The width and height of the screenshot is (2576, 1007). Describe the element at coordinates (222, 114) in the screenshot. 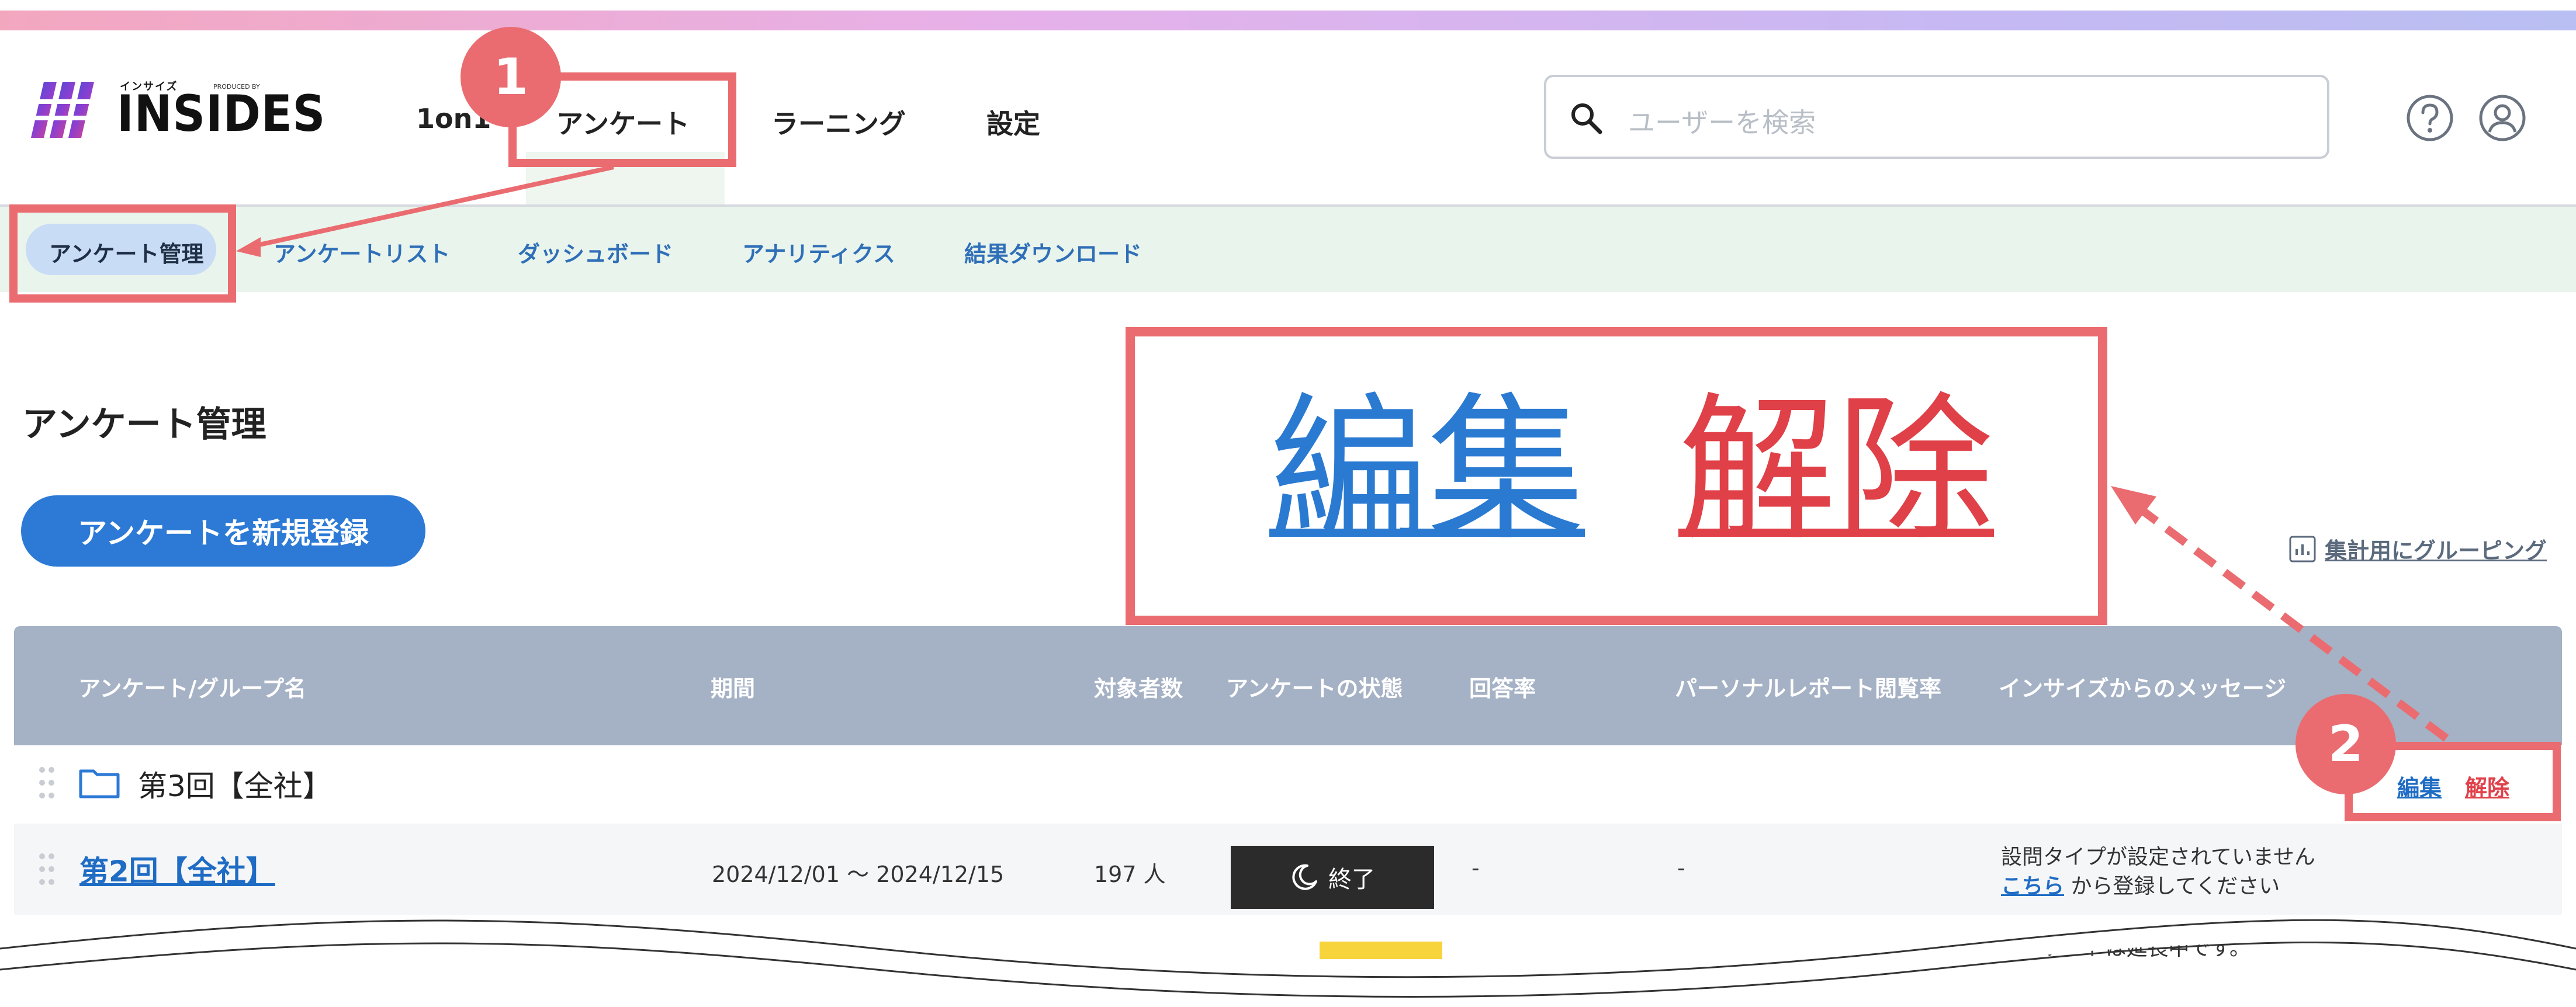

I see `logo-text: INSIDES` at that location.